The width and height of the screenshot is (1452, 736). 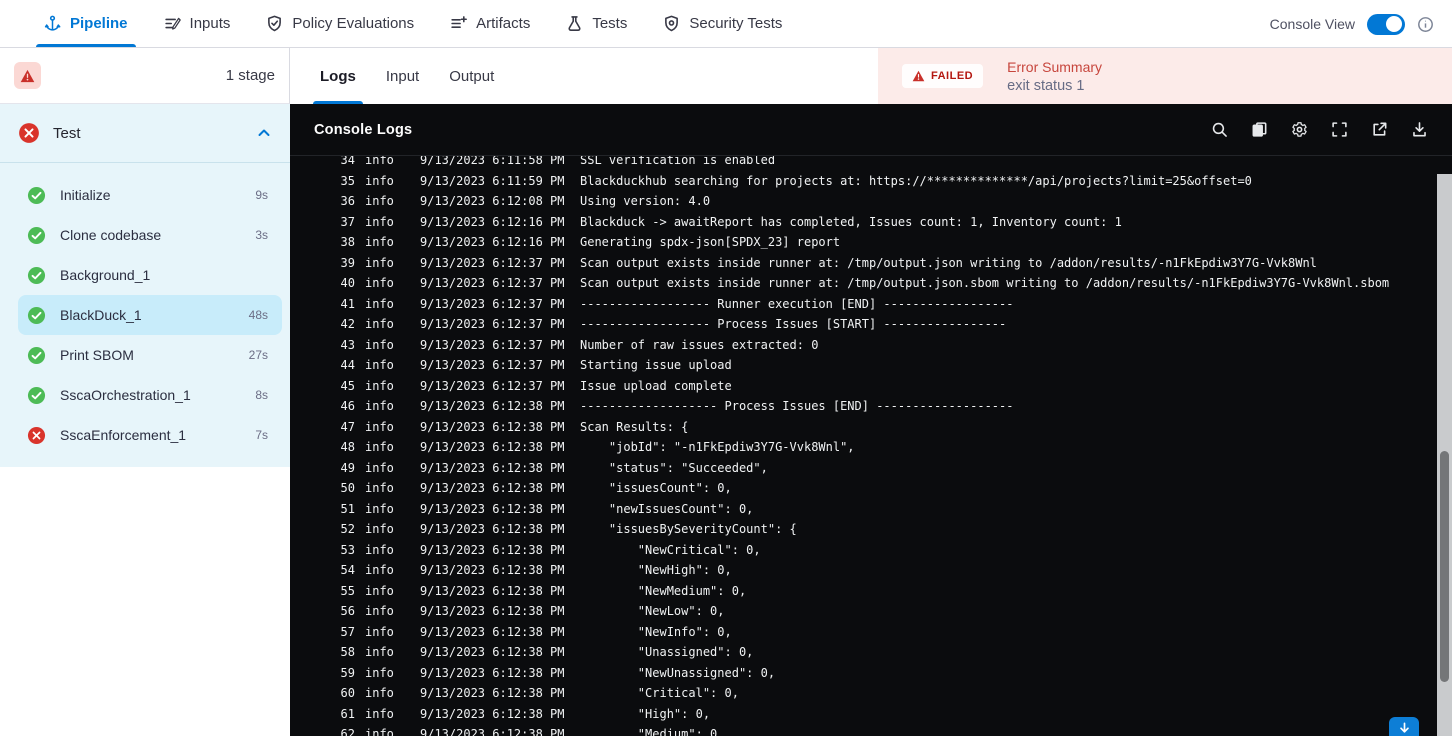 I want to click on error-summary-bar: FAILED Error Summary exit status 1, so click(x=1165, y=76).